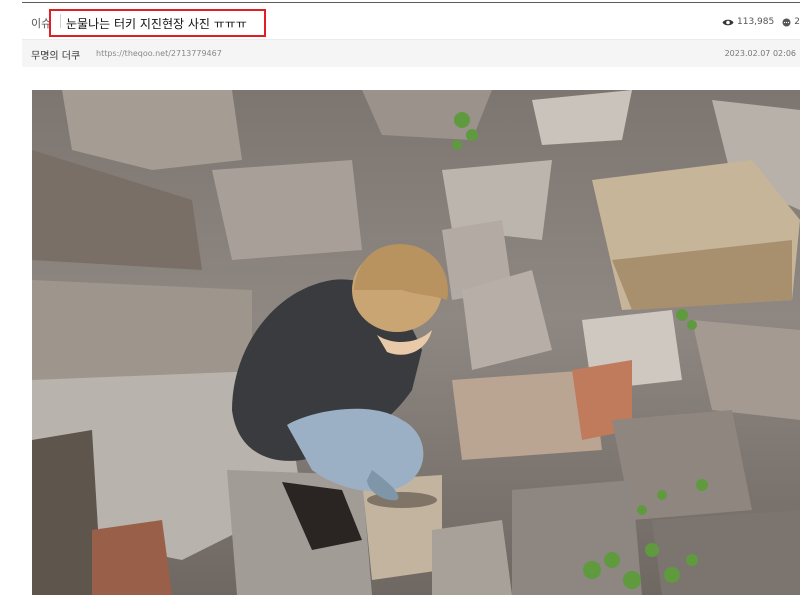  What do you see at coordinates (411, 21) in the screenshot?
I see `post-header: 이슈 눈물나는 터키 지진현장 사진 ㅠㅠㅠ 113,985 25` at bounding box center [411, 21].